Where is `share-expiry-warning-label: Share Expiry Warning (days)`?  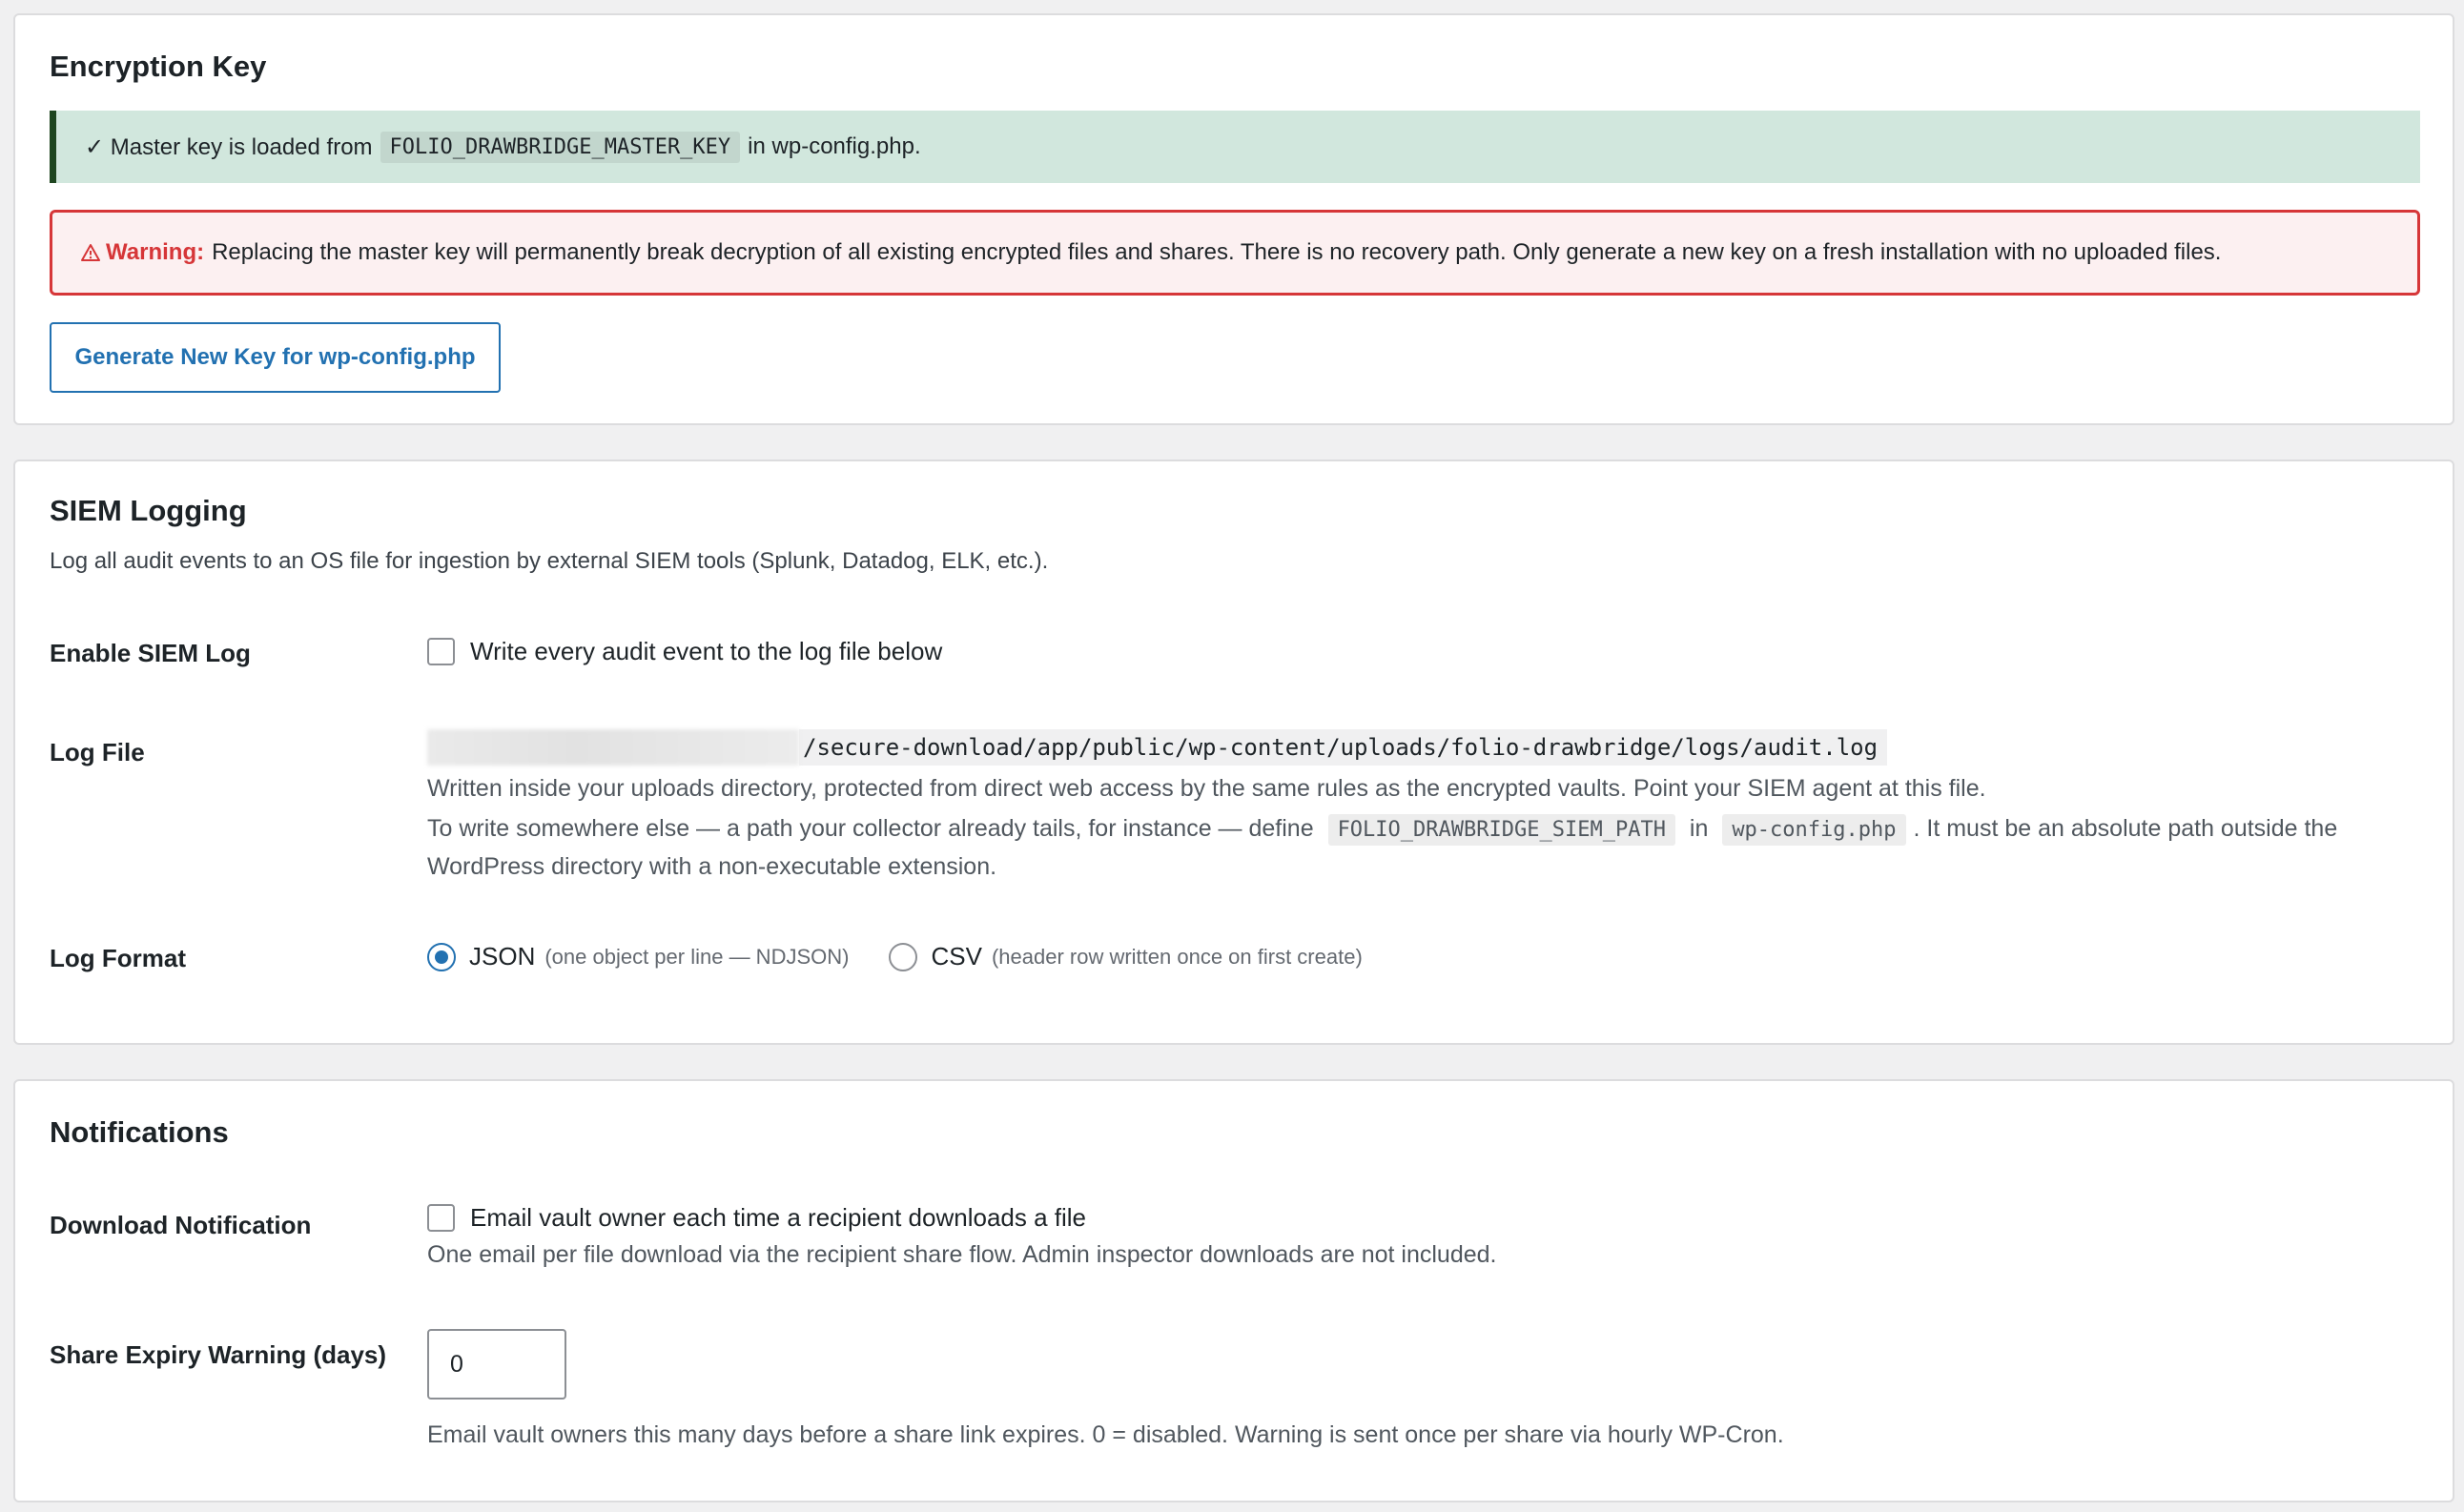
share-expiry-warning-label: Share Expiry Warning (days) is located at coordinates (218, 1354).